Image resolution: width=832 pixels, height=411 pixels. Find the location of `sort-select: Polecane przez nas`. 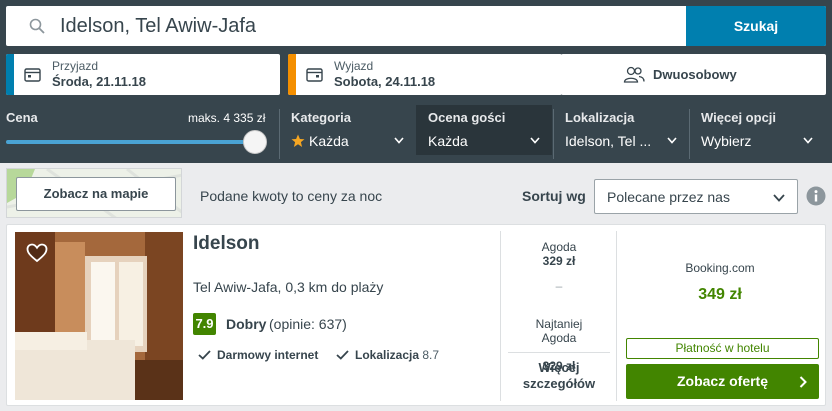

sort-select: Polecane przez nas is located at coordinates (696, 196).